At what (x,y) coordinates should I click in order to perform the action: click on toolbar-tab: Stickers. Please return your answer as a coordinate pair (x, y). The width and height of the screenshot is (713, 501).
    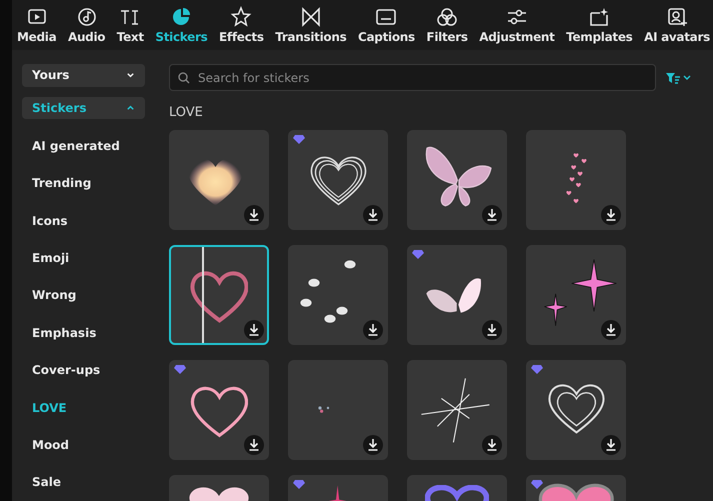
    Looking at the image, I should click on (181, 25).